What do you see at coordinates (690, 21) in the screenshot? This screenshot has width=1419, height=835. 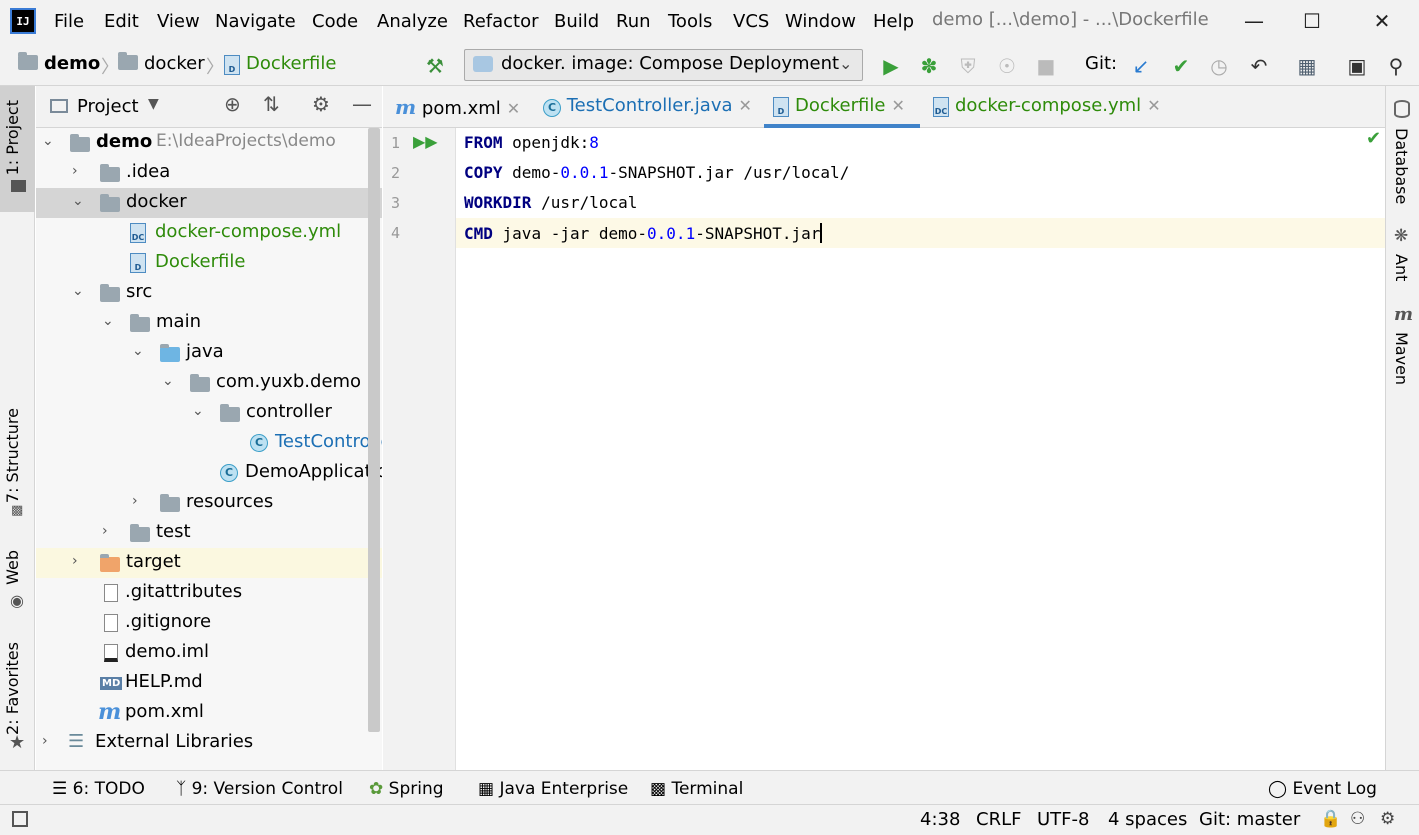 I see `menu-tools: Tools` at bounding box center [690, 21].